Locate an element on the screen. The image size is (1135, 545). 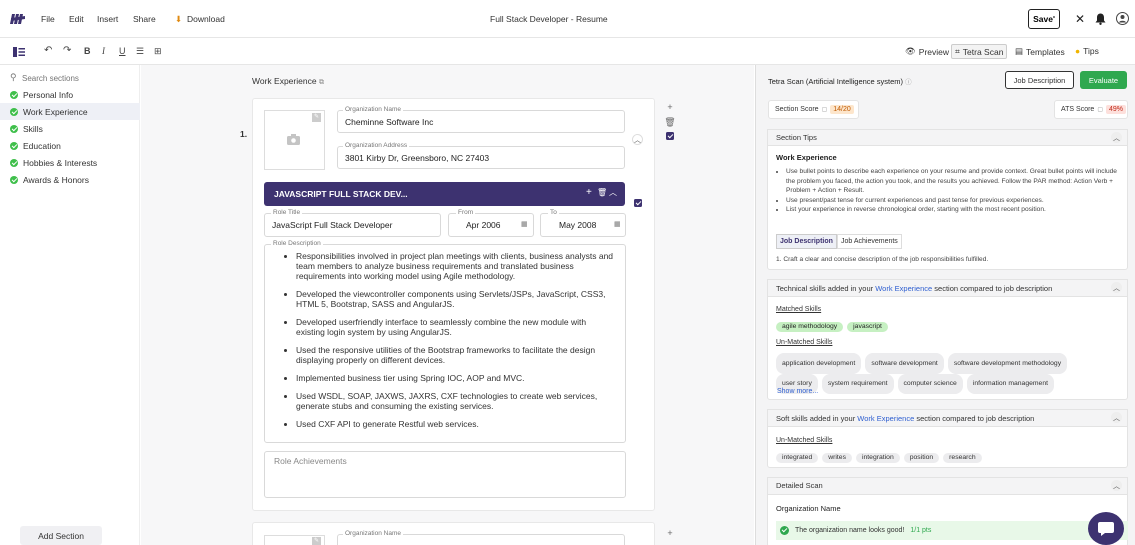
unmatched-skills-label: Un-Matched Skills is located at coordinates (804, 342).